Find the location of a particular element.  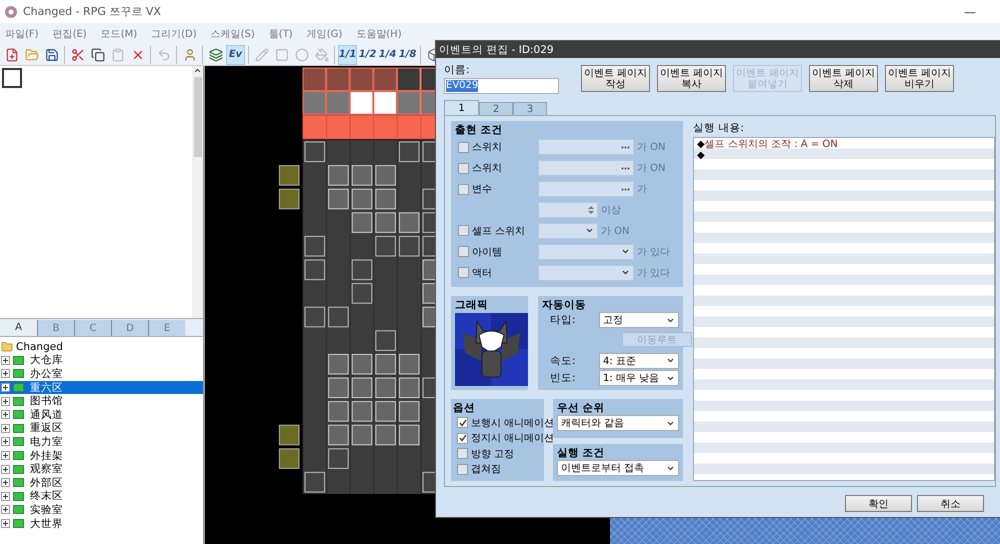

frequency-dropdown: 1: 매우 낮음 is located at coordinates (639, 378).